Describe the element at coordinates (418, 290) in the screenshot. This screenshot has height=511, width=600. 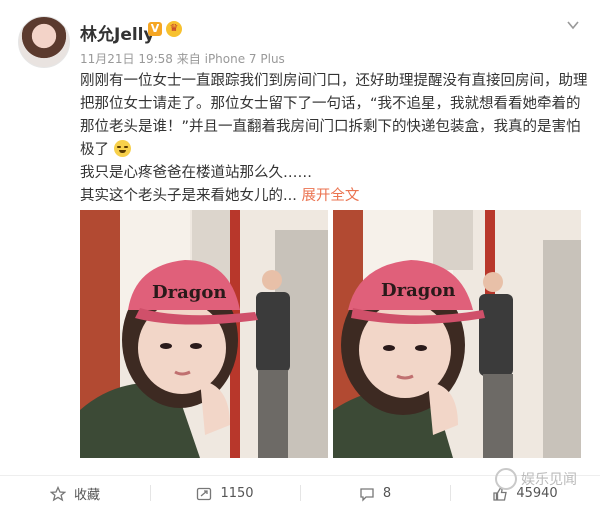
I see `cap-logo-text-2: Dragon` at that location.